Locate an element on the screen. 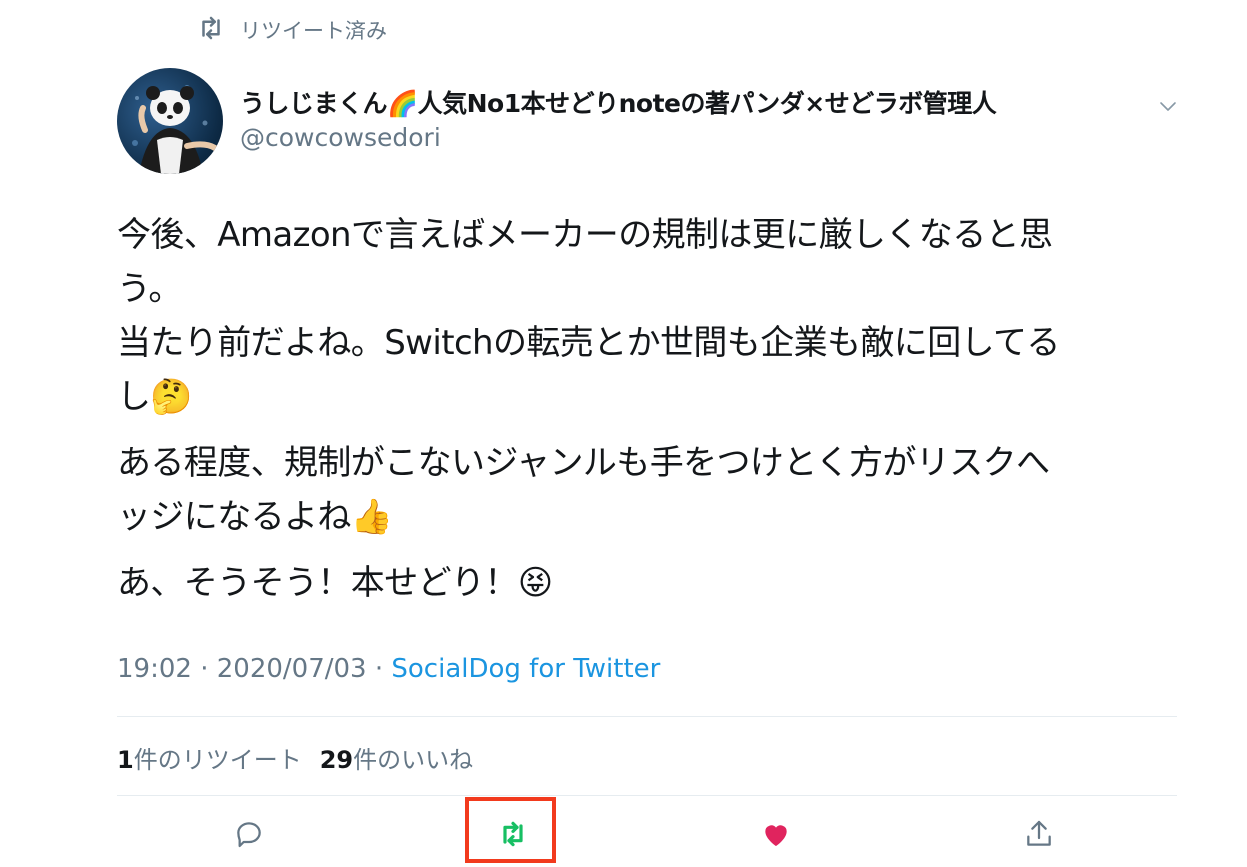 Image resolution: width=1247 pixels, height=867 pixels. like-count: 29 is located at coordinates (336, 760).